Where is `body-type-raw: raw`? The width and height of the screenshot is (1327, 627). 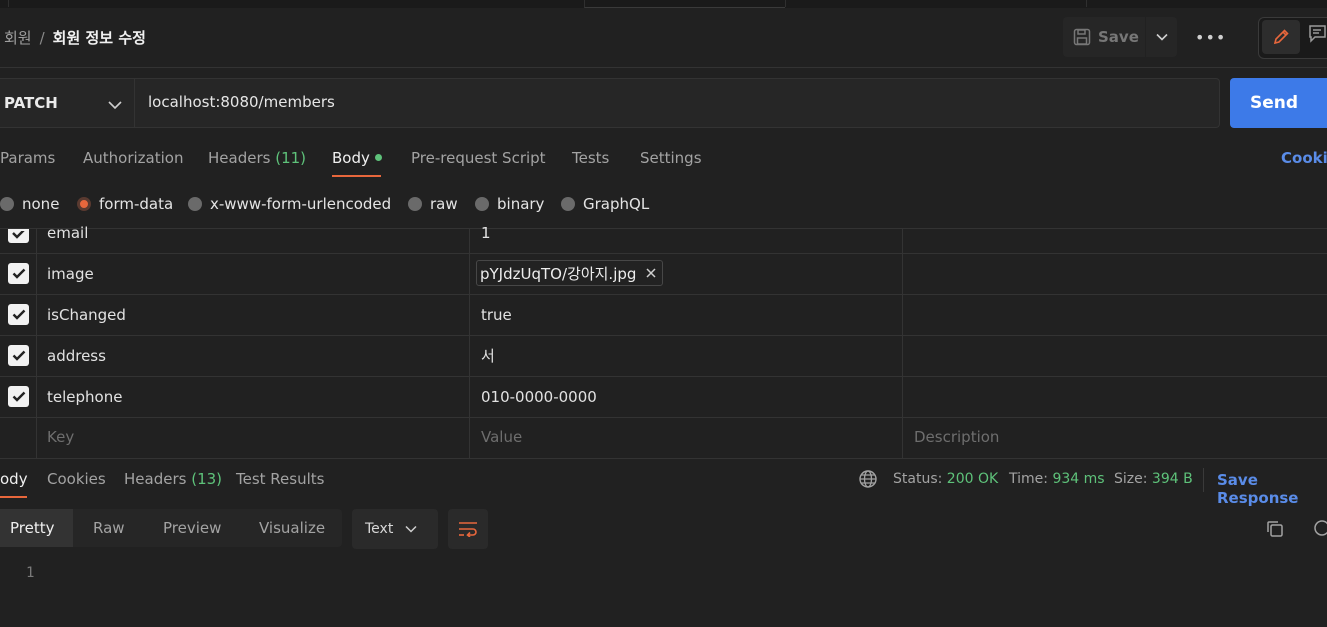 body-type-raw: raw is located at coordinates (433, 204).